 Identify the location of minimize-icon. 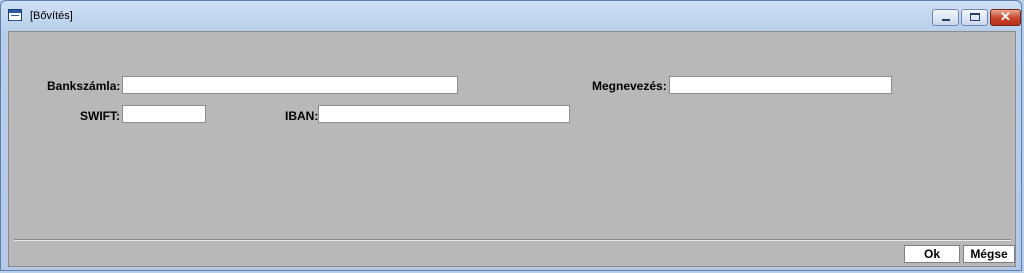
(946, 20).